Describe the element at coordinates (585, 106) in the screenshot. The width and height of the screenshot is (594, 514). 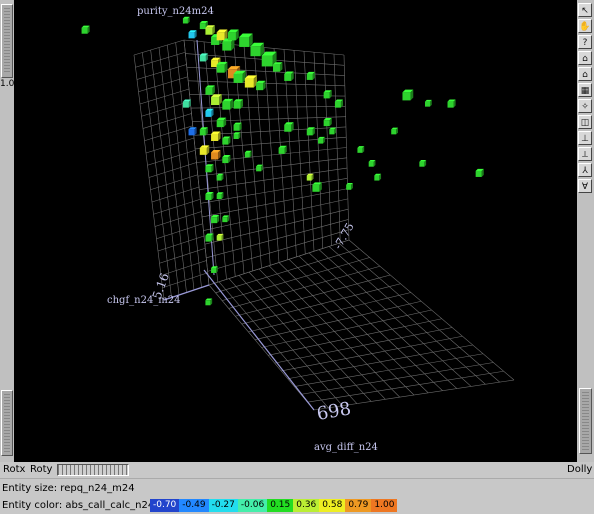
I see `seek-icon: ✧` at that location.